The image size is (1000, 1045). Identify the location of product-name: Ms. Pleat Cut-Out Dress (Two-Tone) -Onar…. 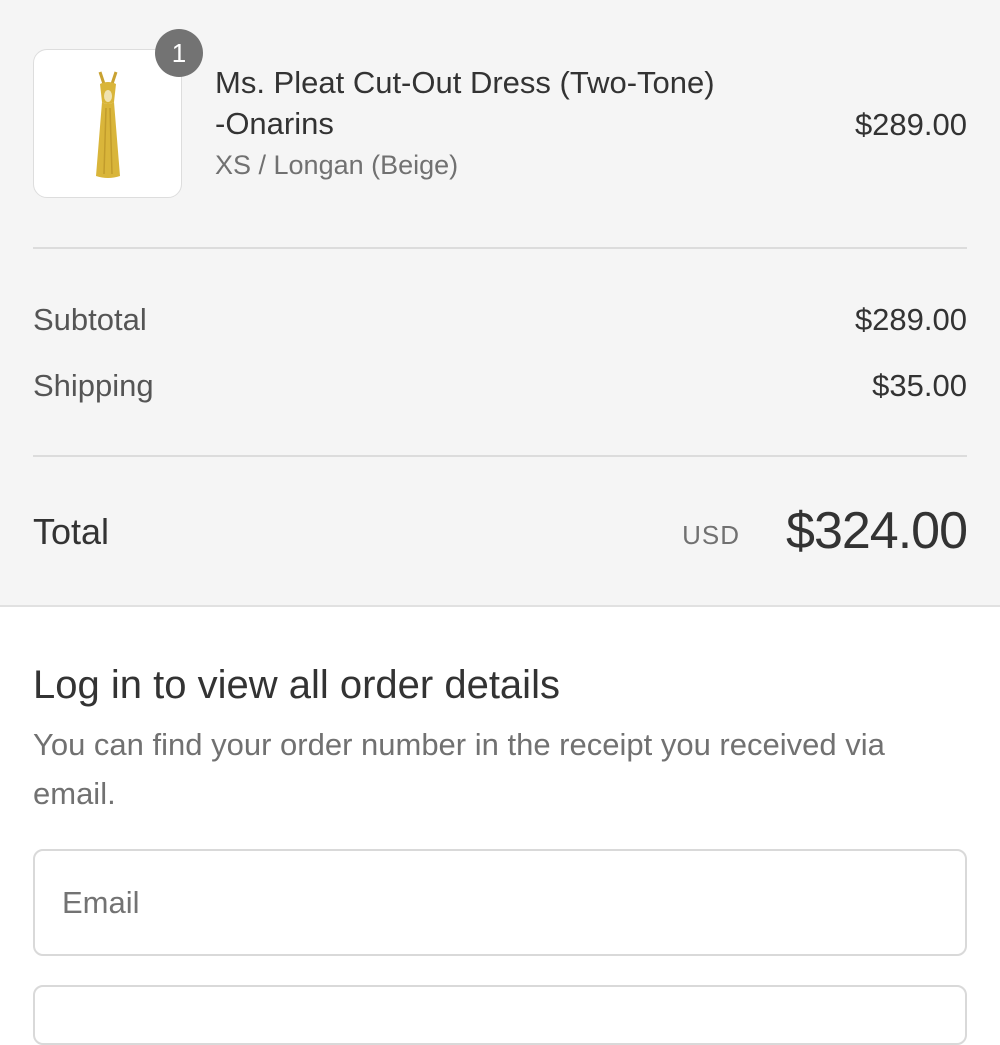
(515, 103).